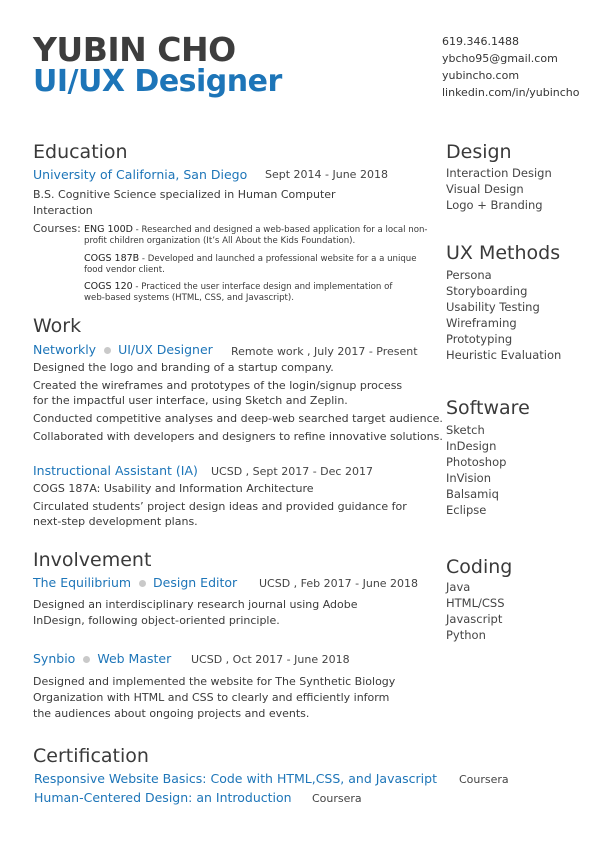 The height and width of the screenshot is (842, 595). I want to click on skill-item: Usability Testing, so click(493, 307).